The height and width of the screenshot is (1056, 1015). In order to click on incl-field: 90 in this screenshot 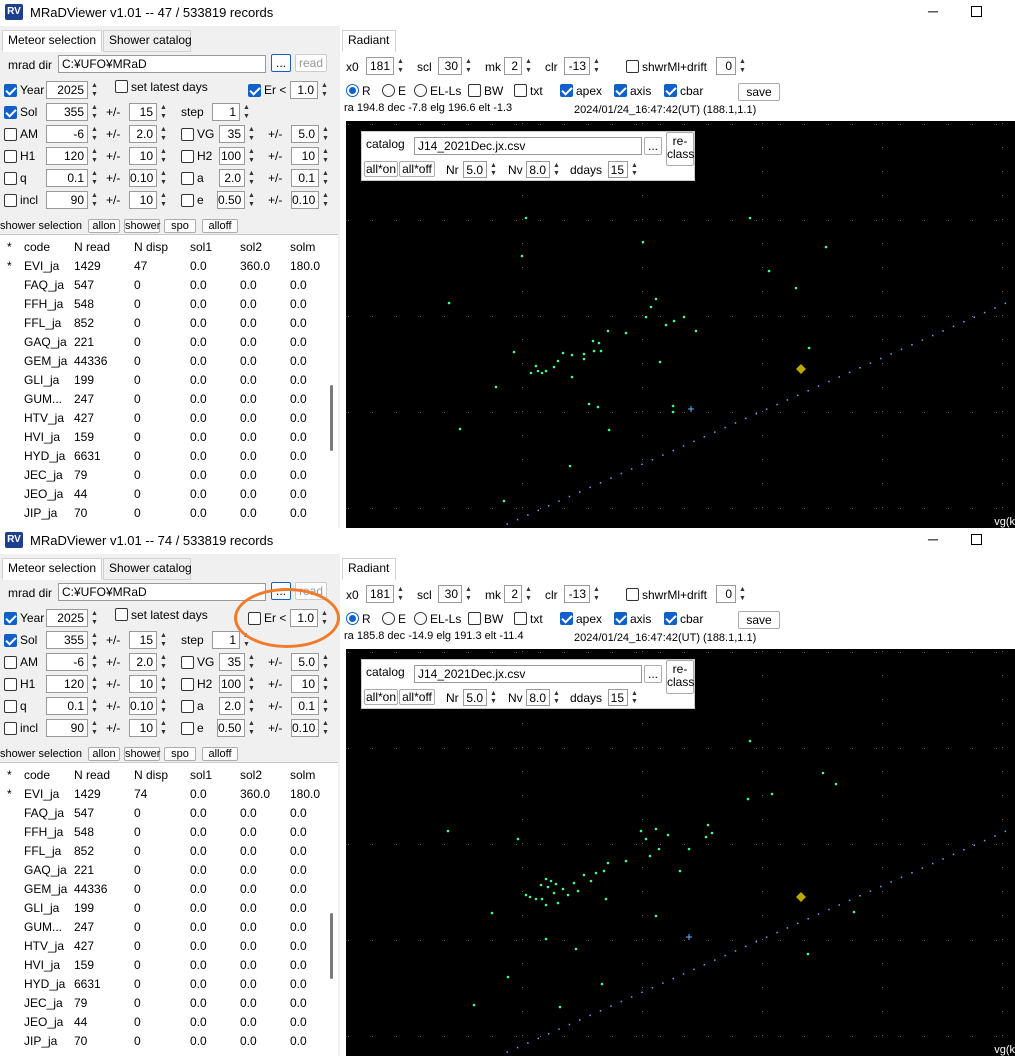, I will do `click(67, 728)`.